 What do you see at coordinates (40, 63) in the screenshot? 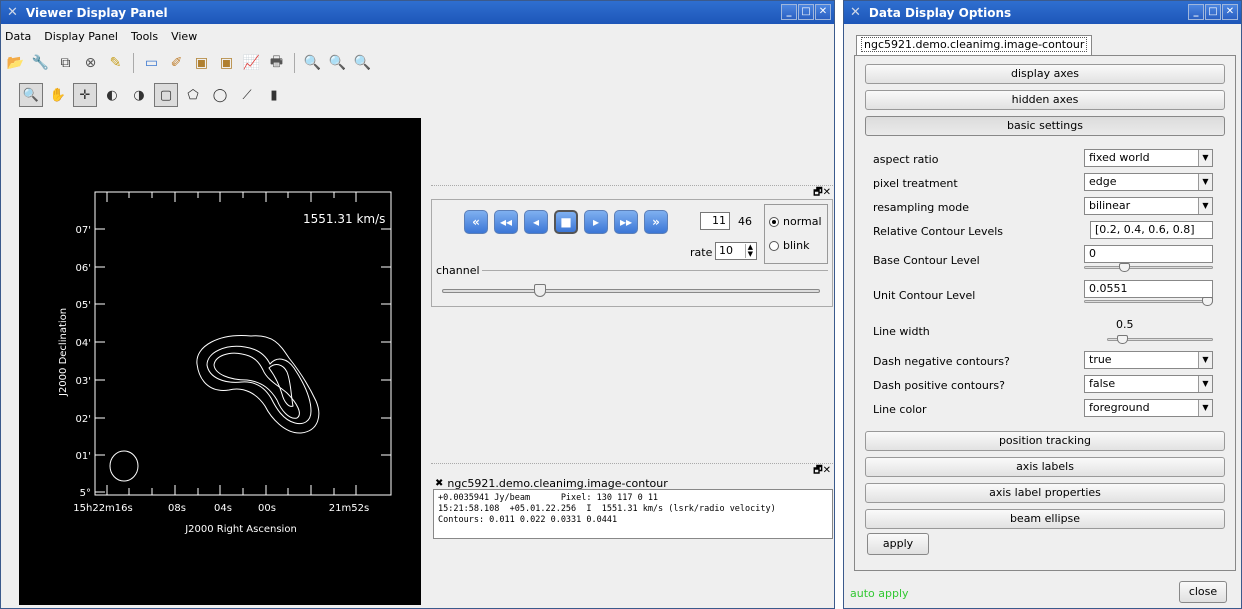
I see `wrench-icon: 🔧` at bounding box center [40, 63].